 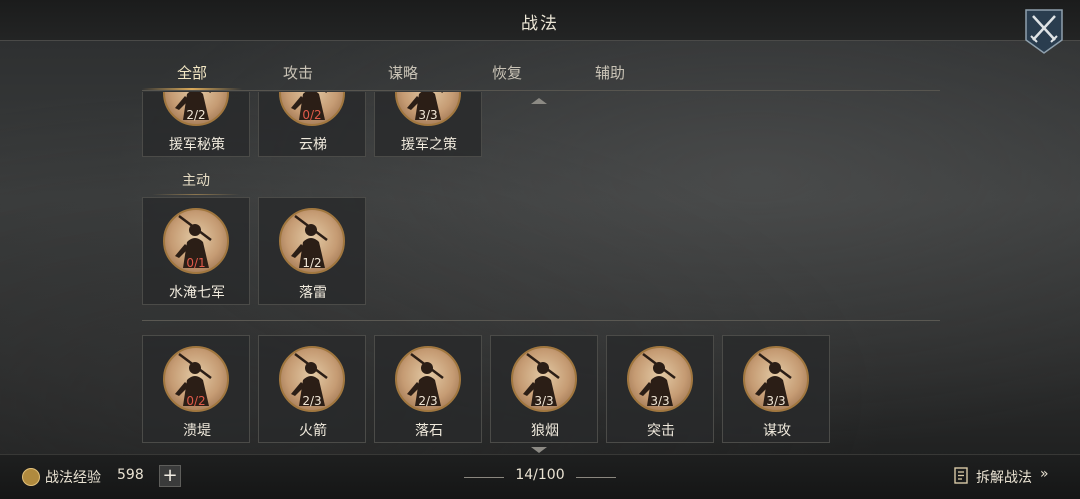 I want to click on title-bar: 战法, so click(x=540, y=20).